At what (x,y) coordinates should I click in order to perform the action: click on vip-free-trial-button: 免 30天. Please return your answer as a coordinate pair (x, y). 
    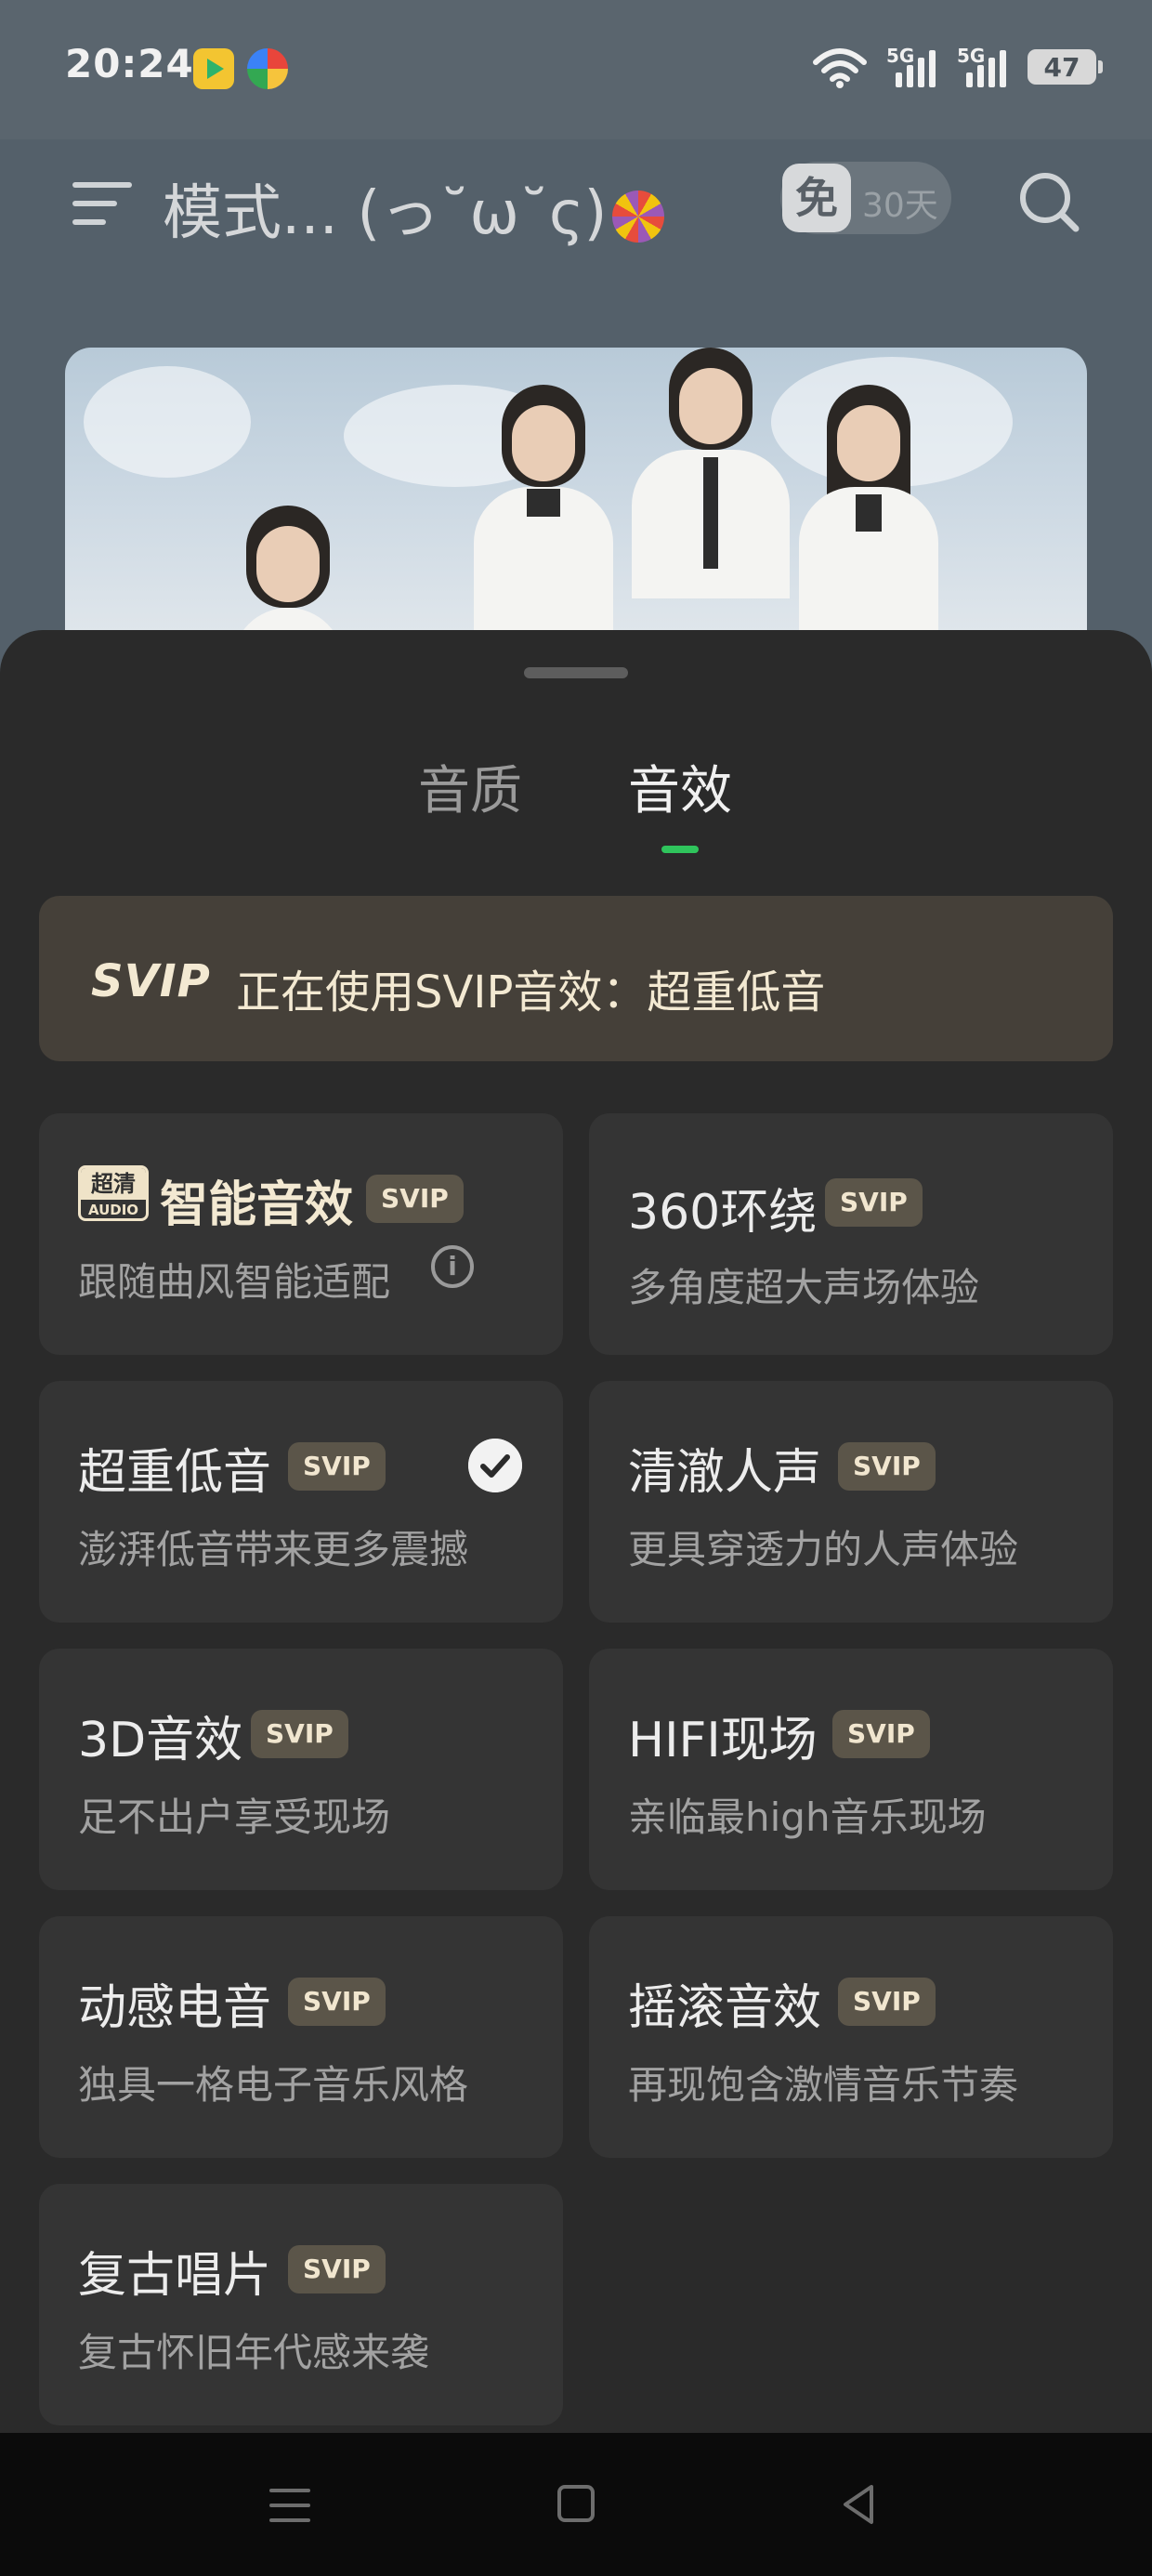
    Looking at the image, I should click on (865, 198).